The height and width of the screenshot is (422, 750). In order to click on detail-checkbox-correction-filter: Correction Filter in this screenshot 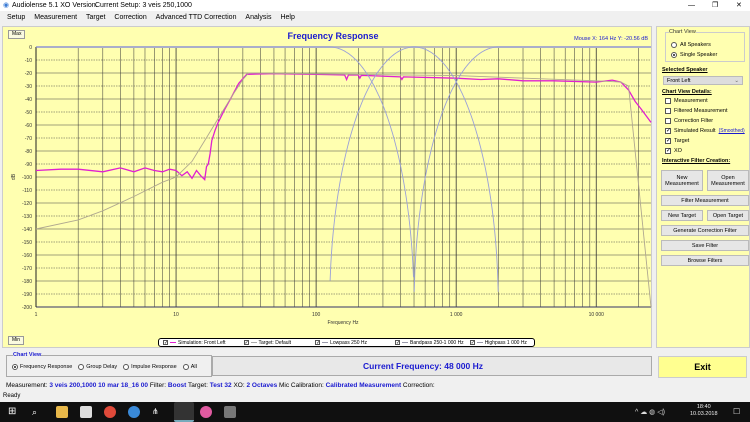, I will do `click(689, 121)`.